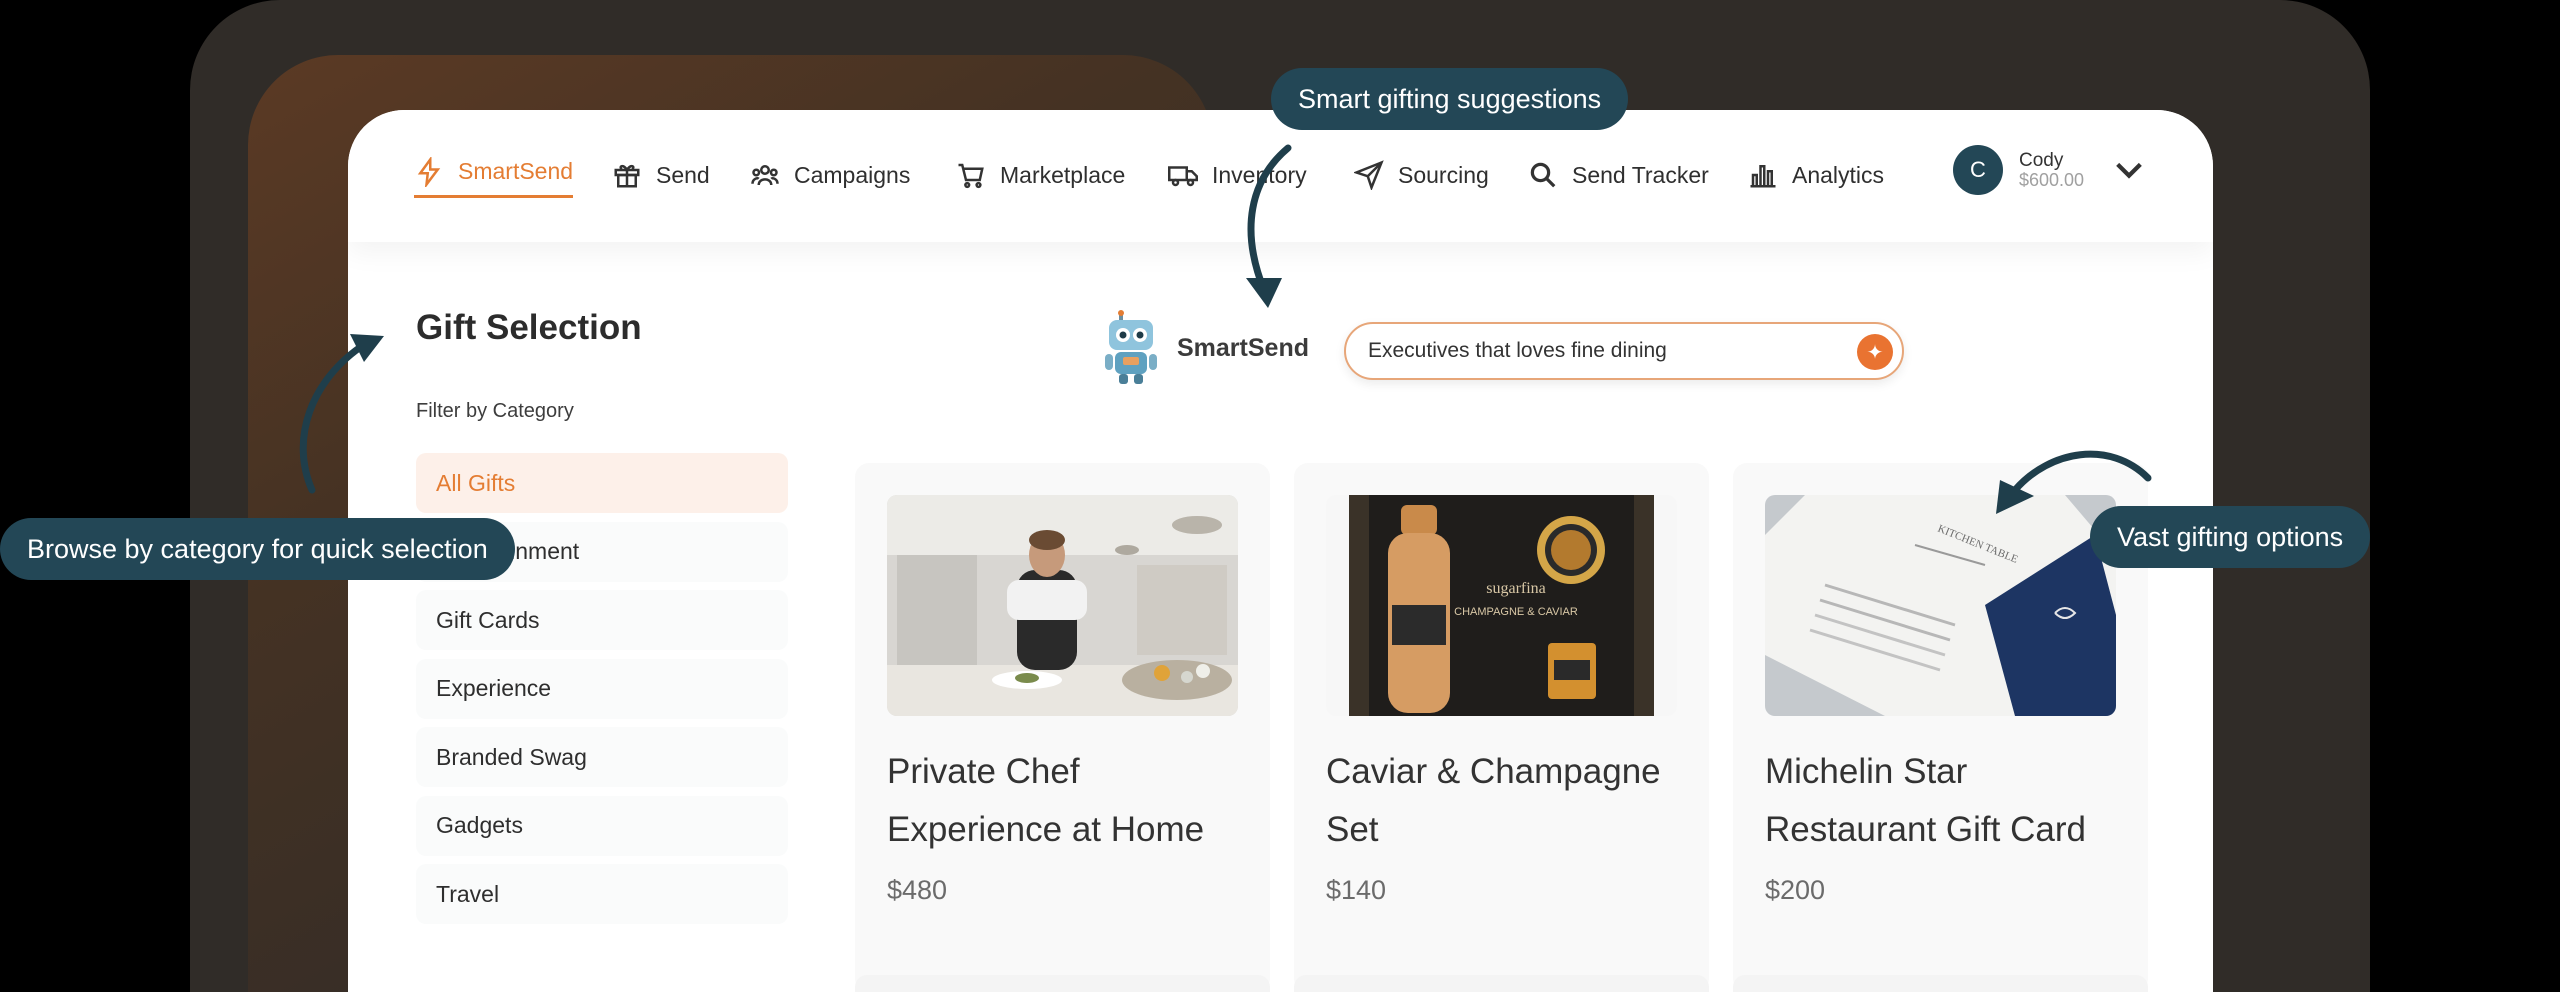 The height and width of the screenshot is (992, 2560). I want to click on nav-label: Send Tracker, so click(1640, 174).